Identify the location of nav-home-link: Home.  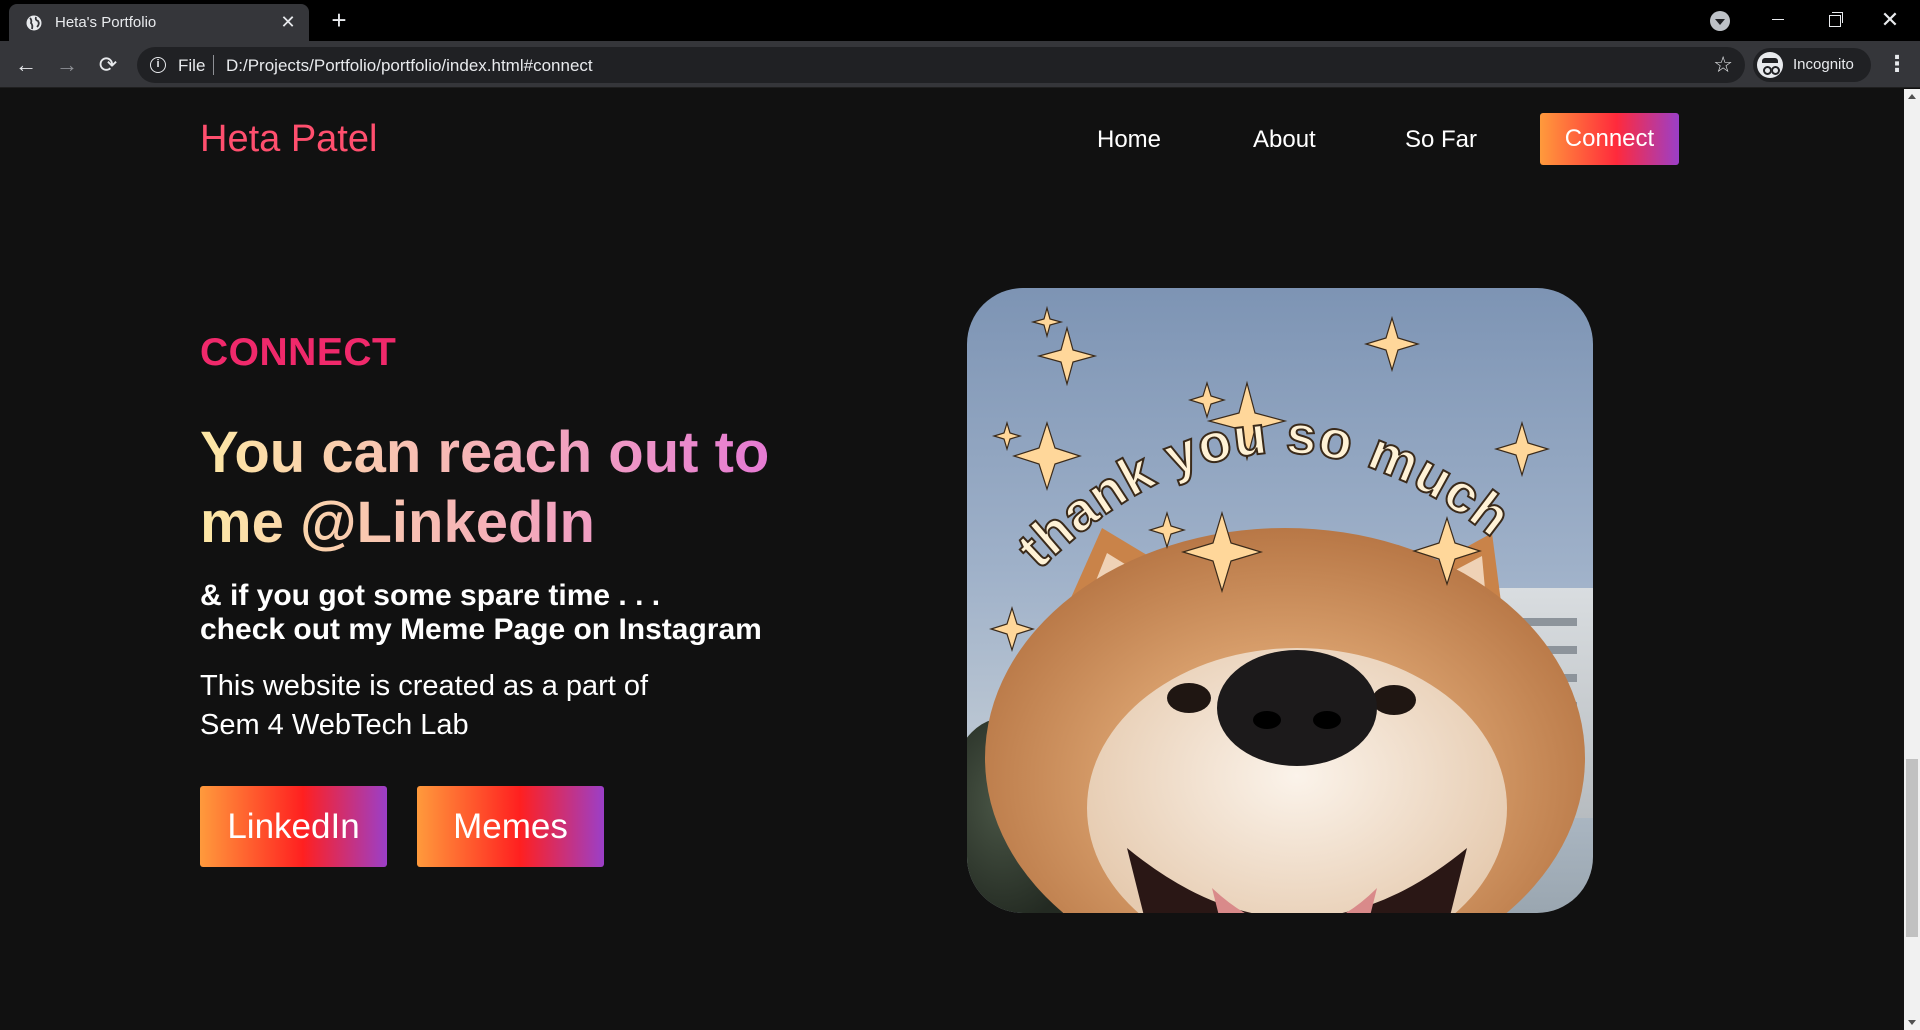
(1129, 140).